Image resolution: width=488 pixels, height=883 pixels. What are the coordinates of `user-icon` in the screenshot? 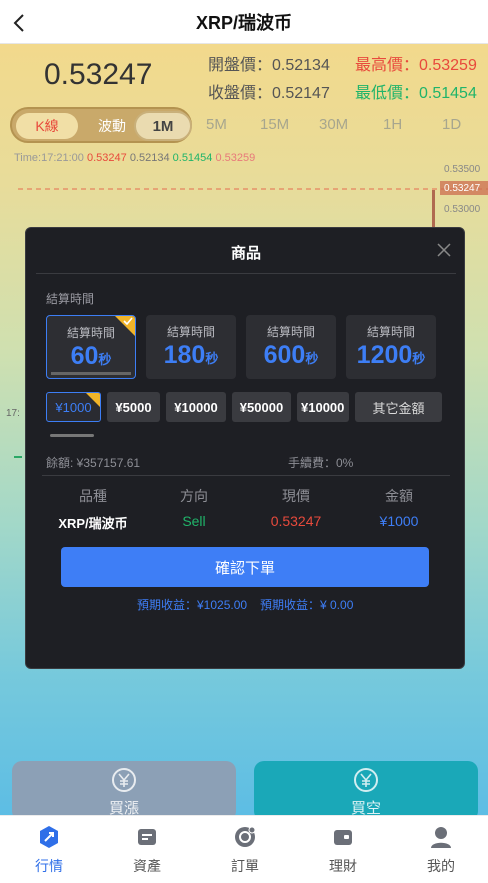 It's located at (441, 837).